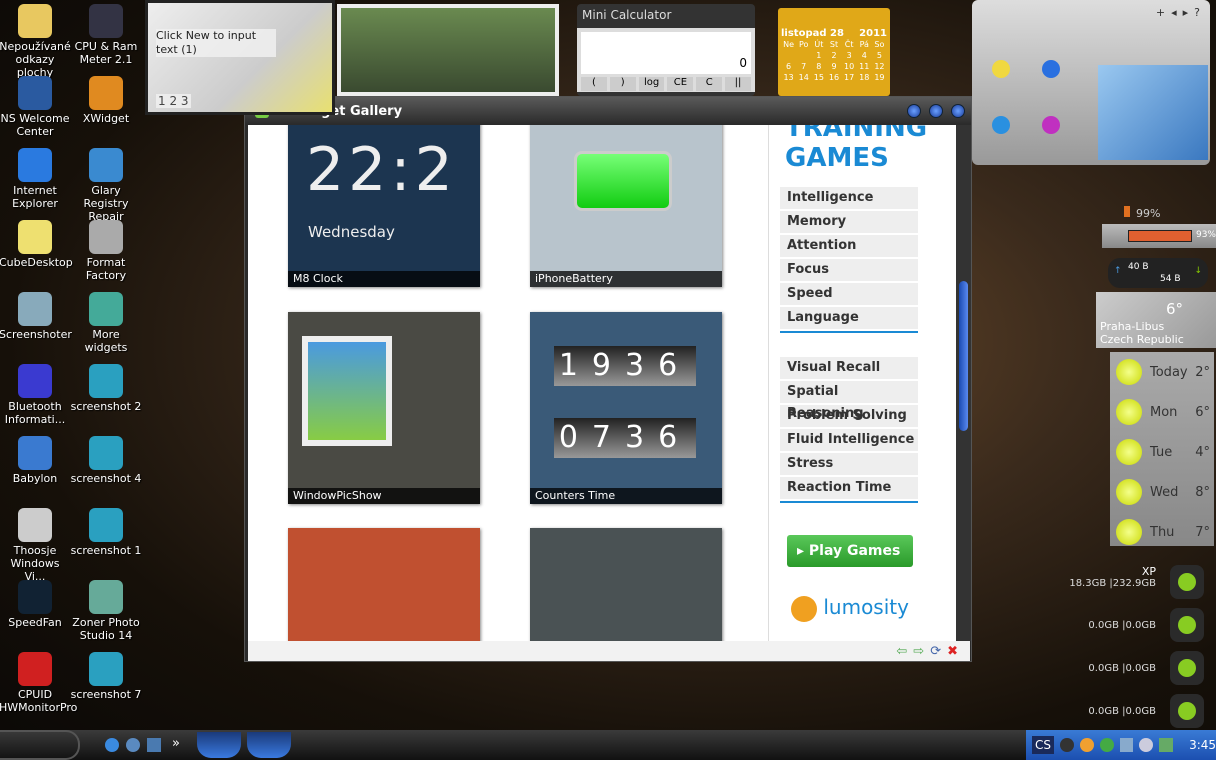 This screenshot has height=760, width=1216. What do you see at coordinates (864, 55) in the screenshot?
I see `calendar-day: 4` at bounding box center [864, 55].